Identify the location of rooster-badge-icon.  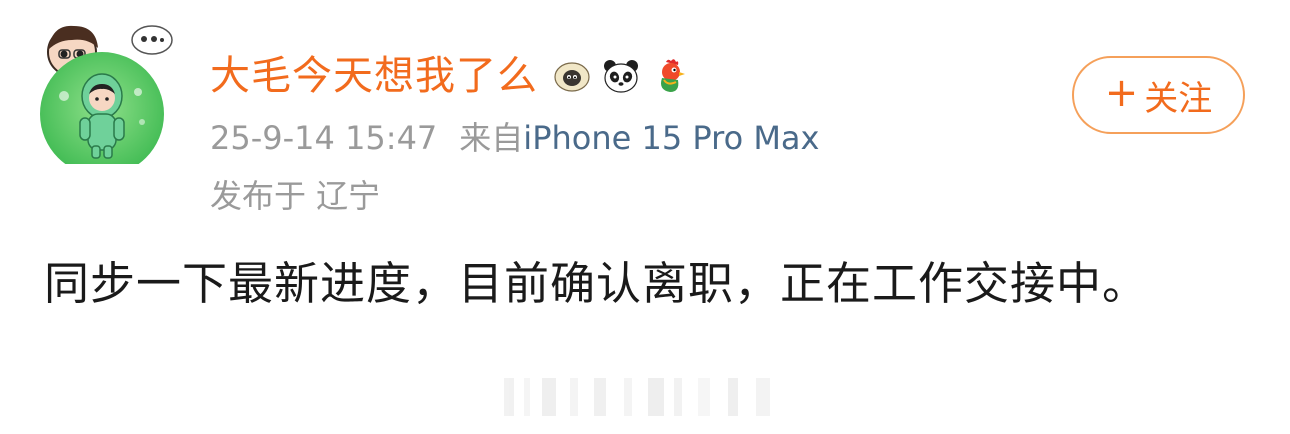
(670, 76).